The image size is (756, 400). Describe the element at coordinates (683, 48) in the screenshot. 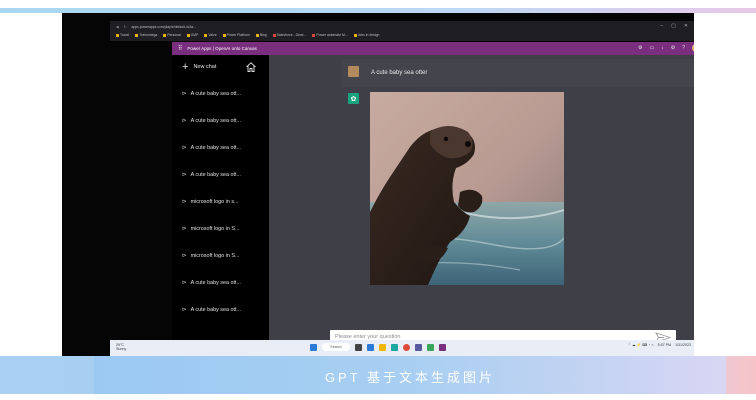

I see `help-icon: ?` at that location.